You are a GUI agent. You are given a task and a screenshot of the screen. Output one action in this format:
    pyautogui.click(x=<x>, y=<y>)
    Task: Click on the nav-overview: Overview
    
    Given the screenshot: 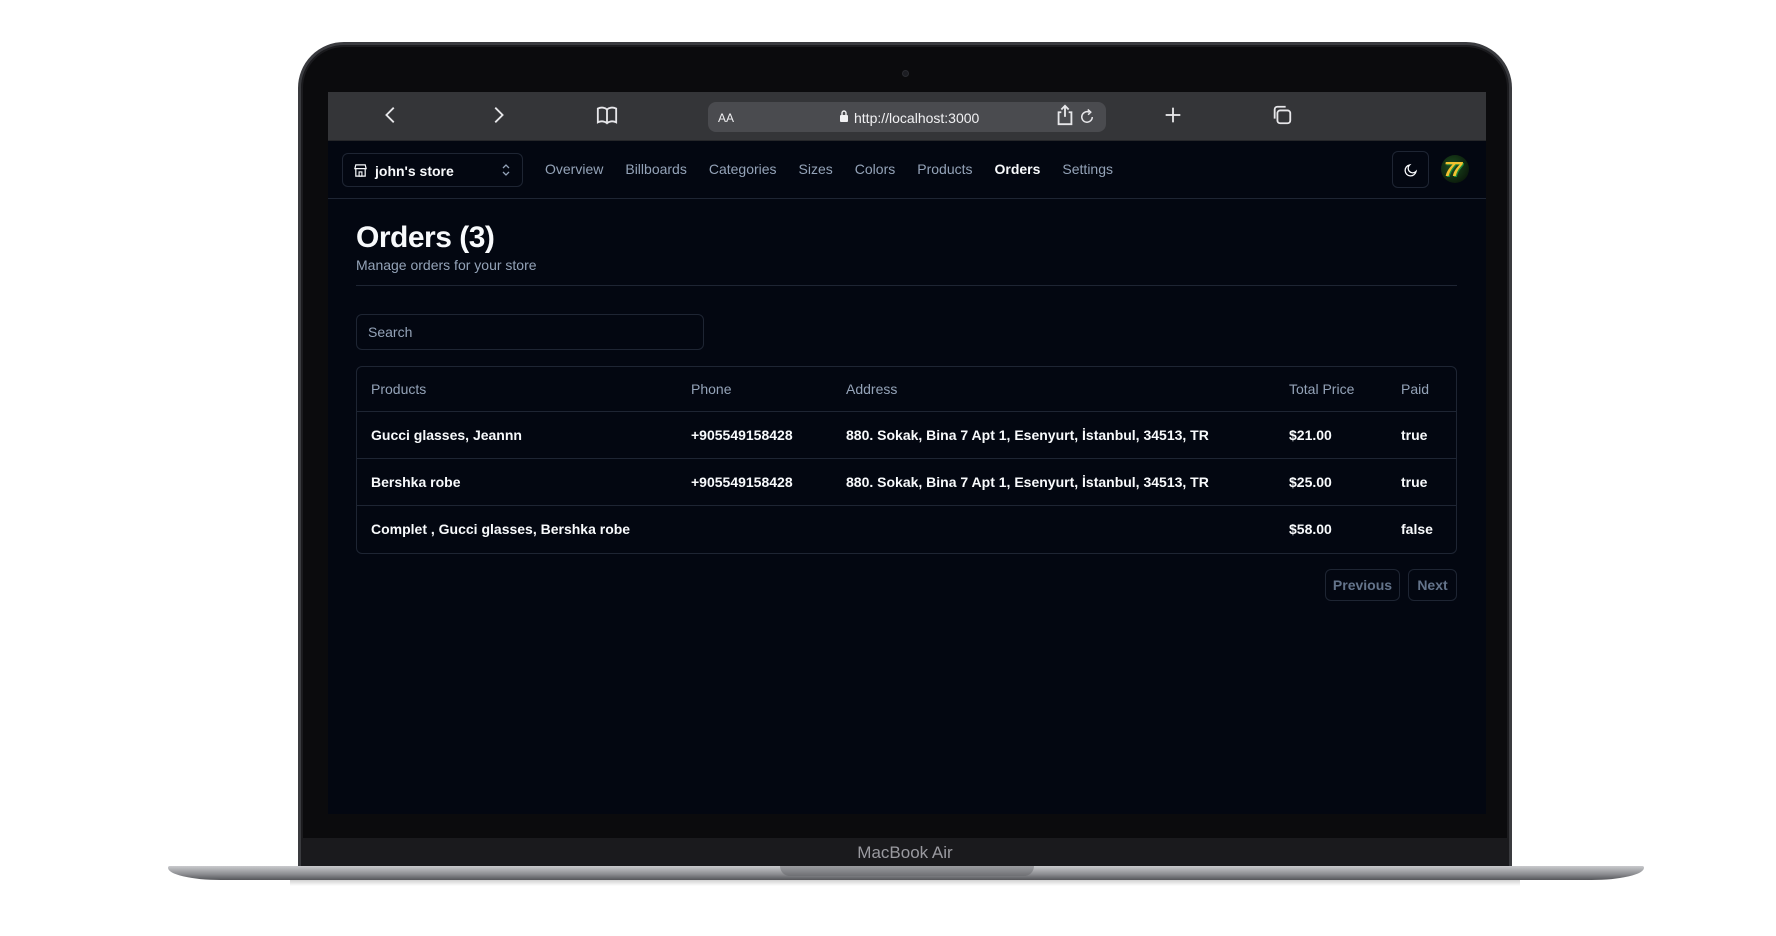 What is the action you would take?
    pyautogui.click(x=574, y=169)
    